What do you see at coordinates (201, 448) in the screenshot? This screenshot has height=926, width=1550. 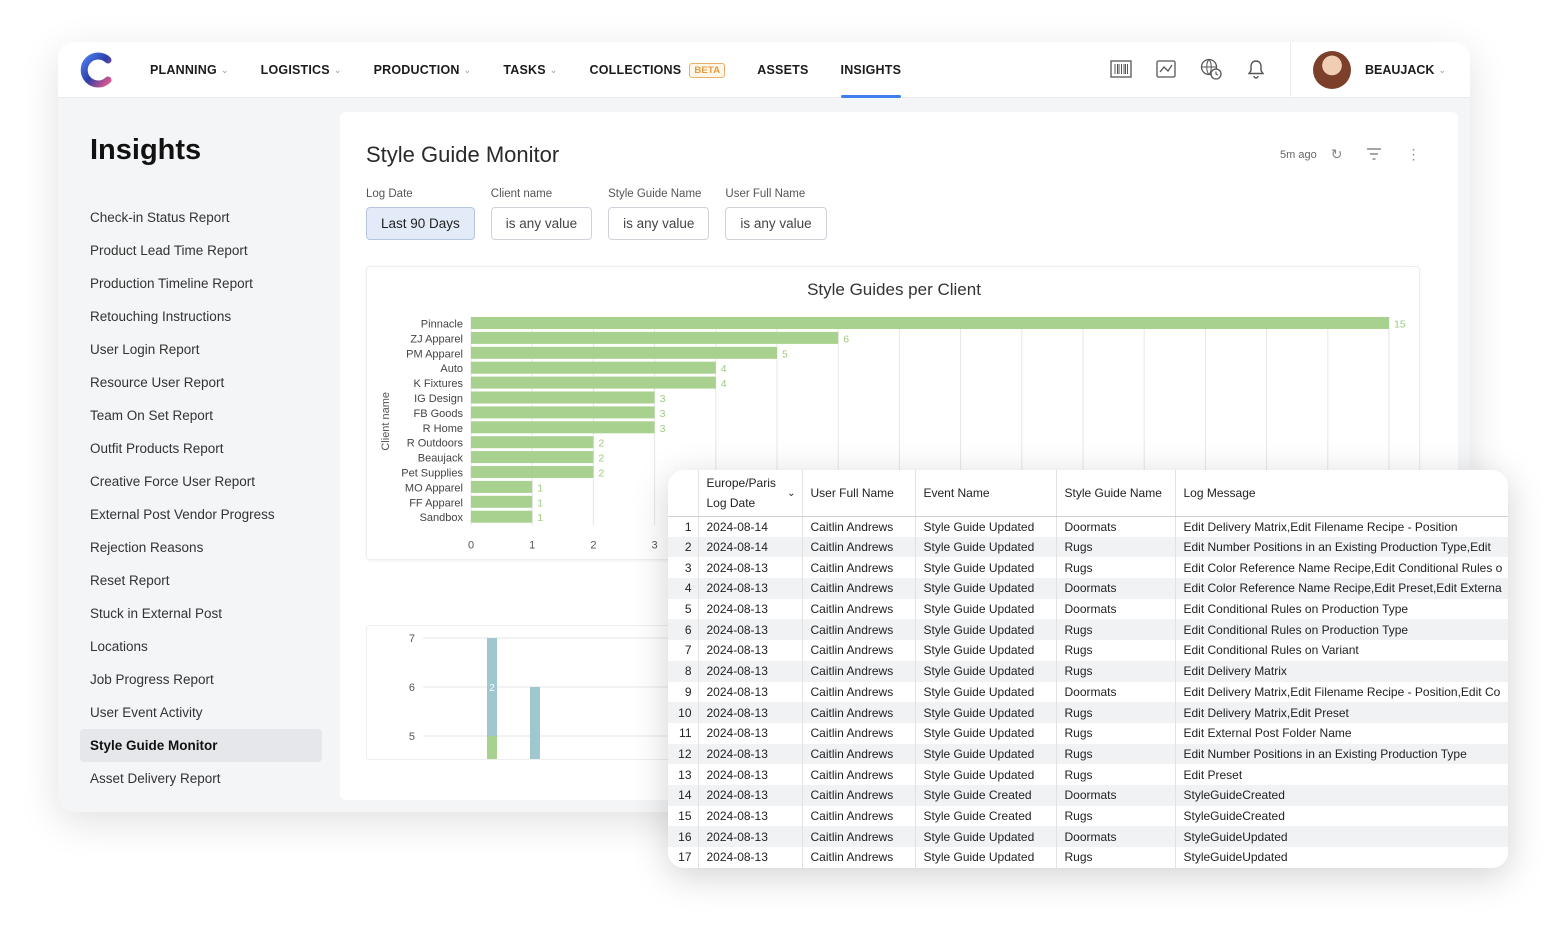 I see `sidebar-item-outfit-products-report: Outfit Products Report` at bounding box center [201, 448].